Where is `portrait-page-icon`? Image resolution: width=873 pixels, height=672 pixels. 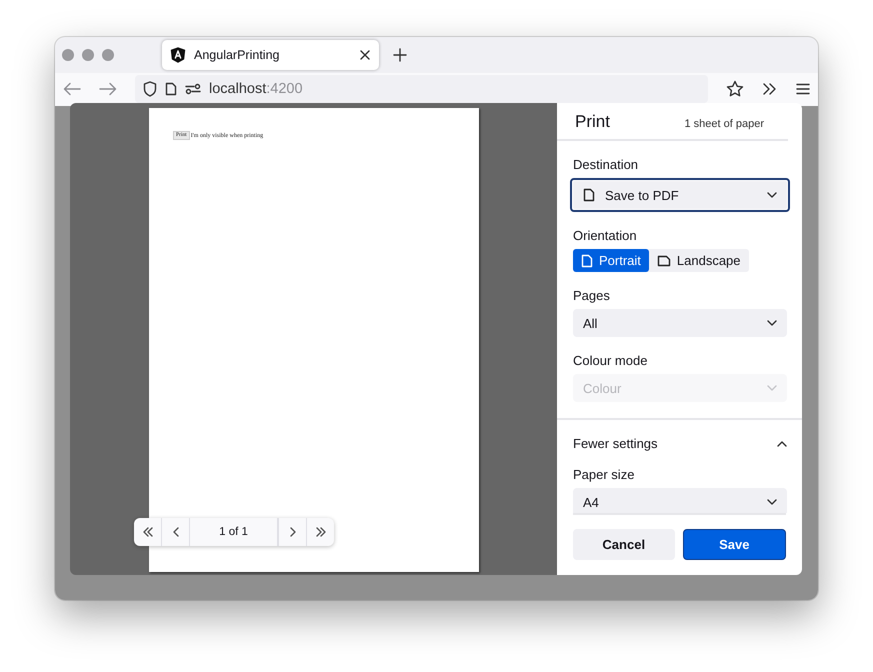 portrait-page-icon is located at coordinates (587, 261).